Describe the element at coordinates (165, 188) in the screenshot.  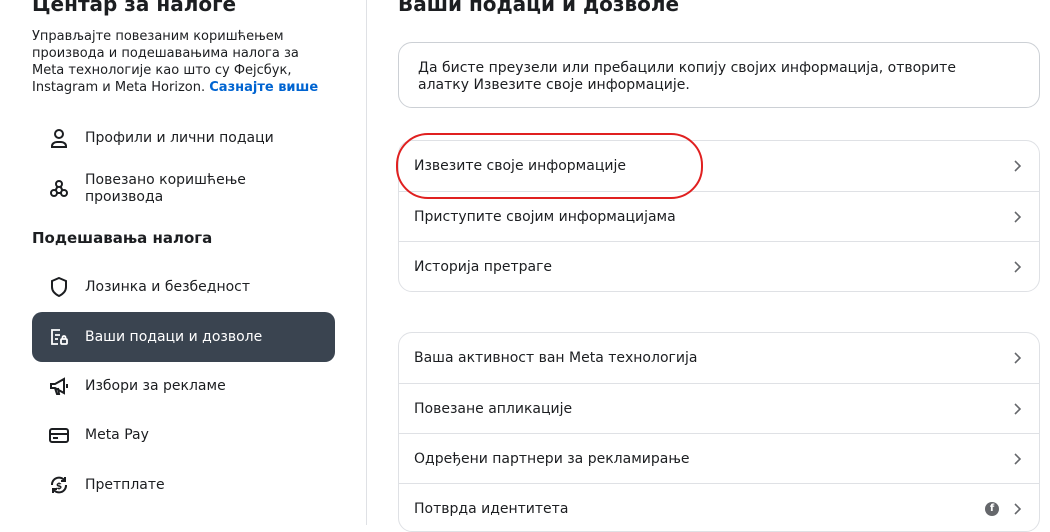
I see `sidebar-item-label: Повезано коришћење производа` at that location.